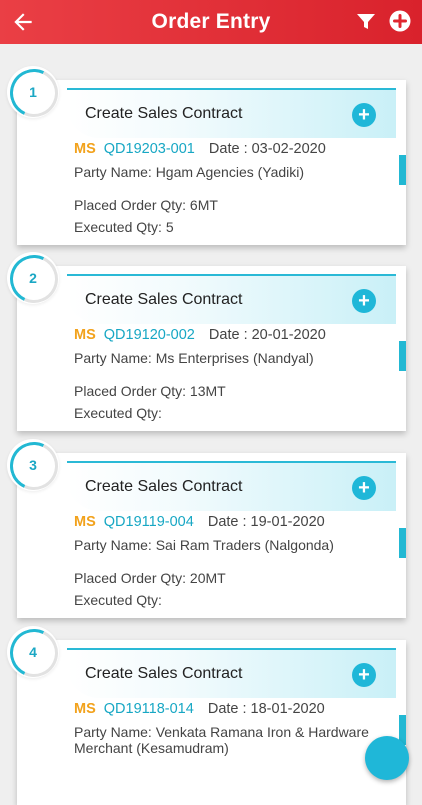  I want to click on order-number: 3, so click(33, 465).